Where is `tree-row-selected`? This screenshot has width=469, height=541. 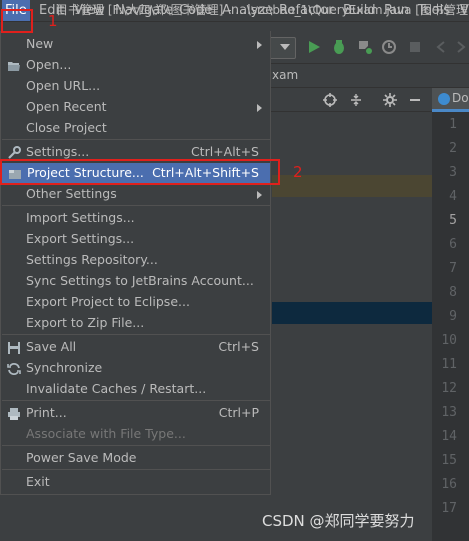
tree-row-selected is located at coordinates (352, 313).